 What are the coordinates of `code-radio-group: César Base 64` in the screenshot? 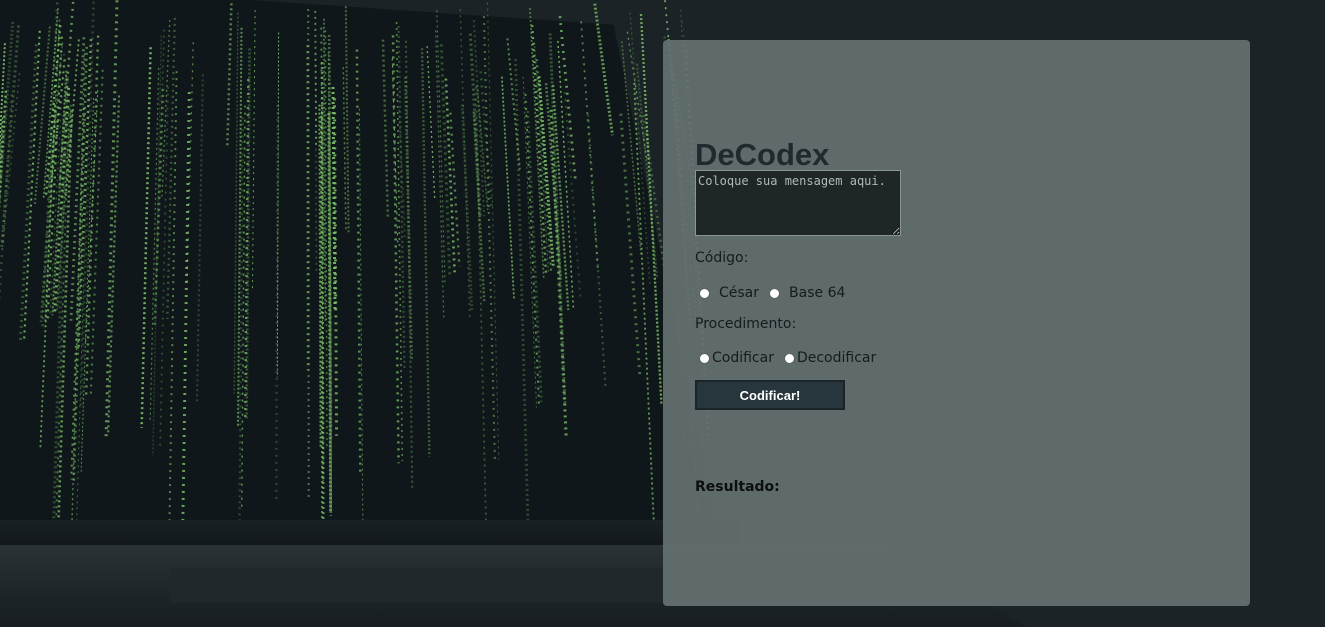 It's located at (772, 293).